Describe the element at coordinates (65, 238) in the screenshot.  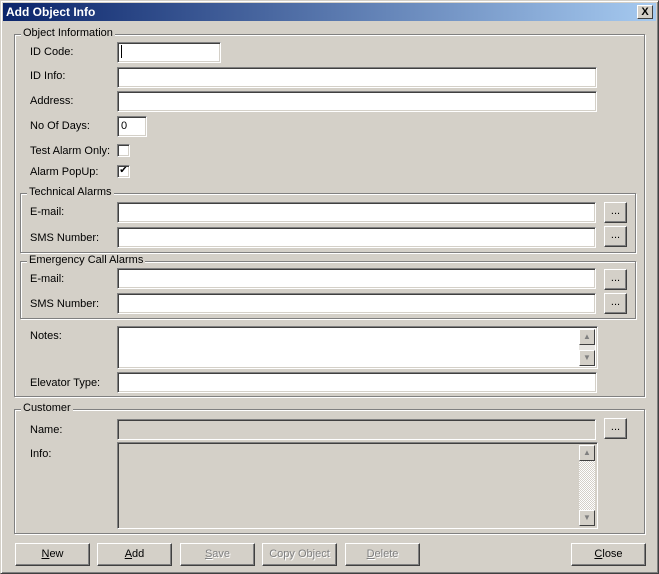
I see `technical-sms-label: SMS Number:` at that location.